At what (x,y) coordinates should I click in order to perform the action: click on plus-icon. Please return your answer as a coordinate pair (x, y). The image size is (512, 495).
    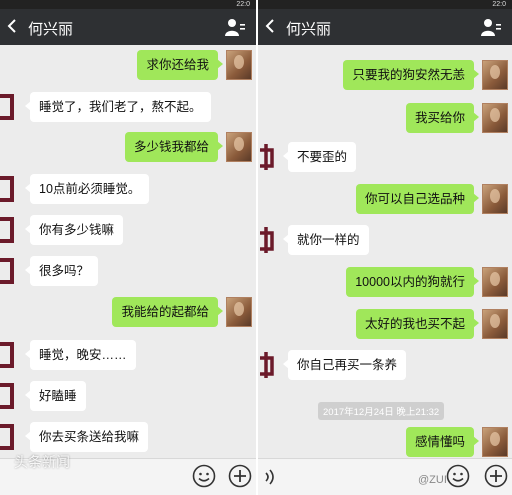
    Looking at the image, I should click on (496, 476).